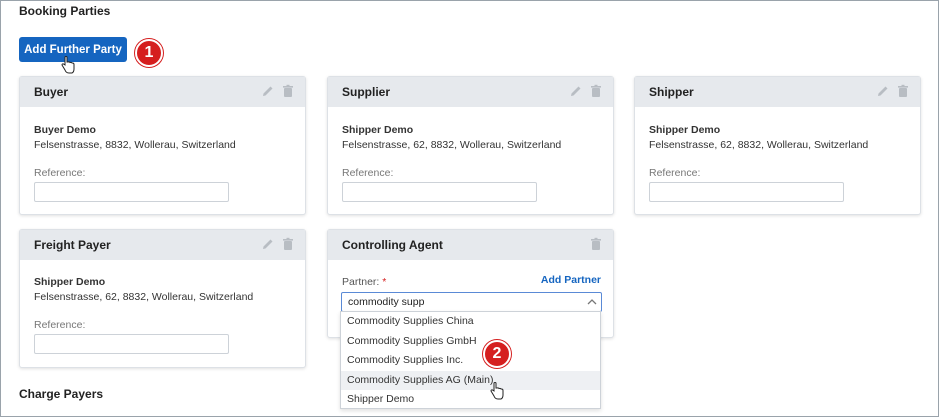 Image resolution: width=941 pixels, height=419 pixels. I want to click on buyer-reference-input, so click(131, 192).